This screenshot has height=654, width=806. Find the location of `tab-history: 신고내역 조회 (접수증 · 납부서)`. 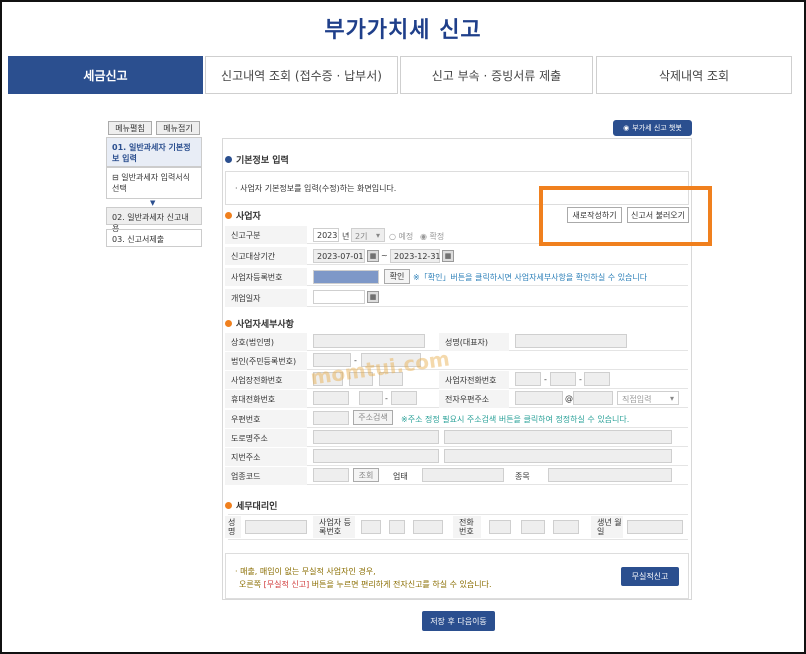

tab-history: 신고내역 조회 (접수증 · 납부서) is located at coordinates (301, 75).